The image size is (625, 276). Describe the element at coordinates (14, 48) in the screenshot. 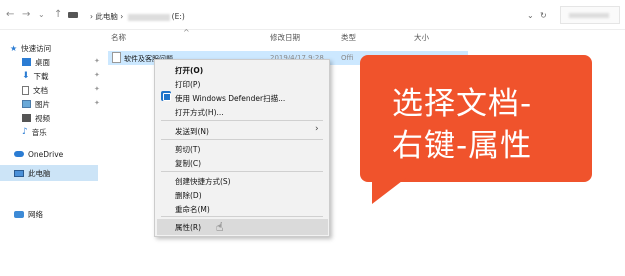

I see `star-icon: ★` at that location.